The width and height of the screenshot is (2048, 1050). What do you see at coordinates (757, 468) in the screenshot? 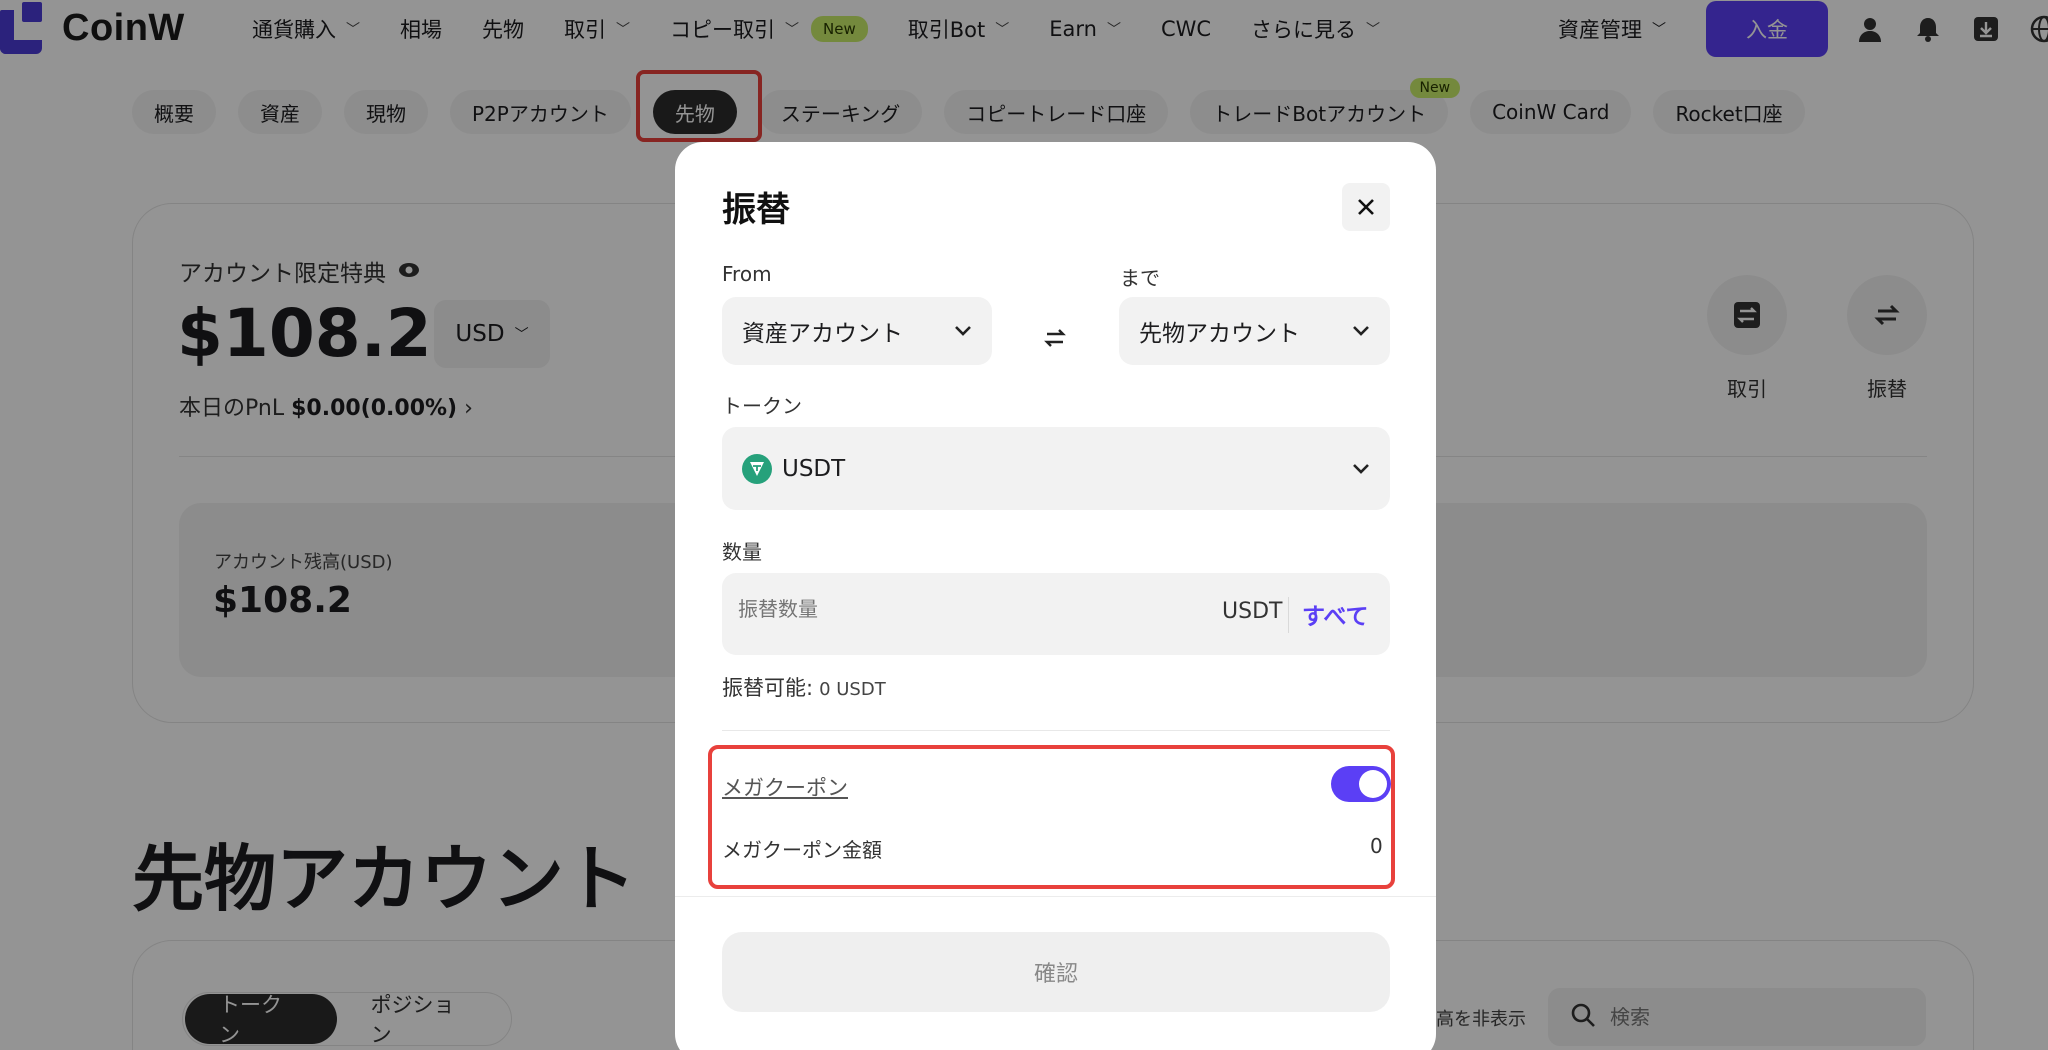
I see `usdt-icon` at bounding box center [757, 468].